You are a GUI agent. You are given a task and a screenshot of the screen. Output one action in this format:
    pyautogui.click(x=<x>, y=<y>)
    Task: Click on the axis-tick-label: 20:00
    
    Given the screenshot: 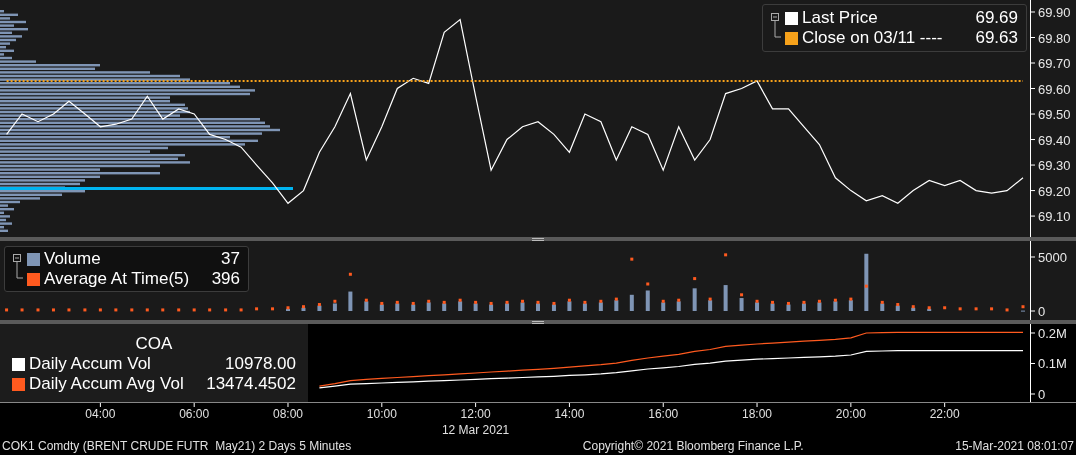 What is the action you would take?
    pyautogui.click(x=850, y=414)
    